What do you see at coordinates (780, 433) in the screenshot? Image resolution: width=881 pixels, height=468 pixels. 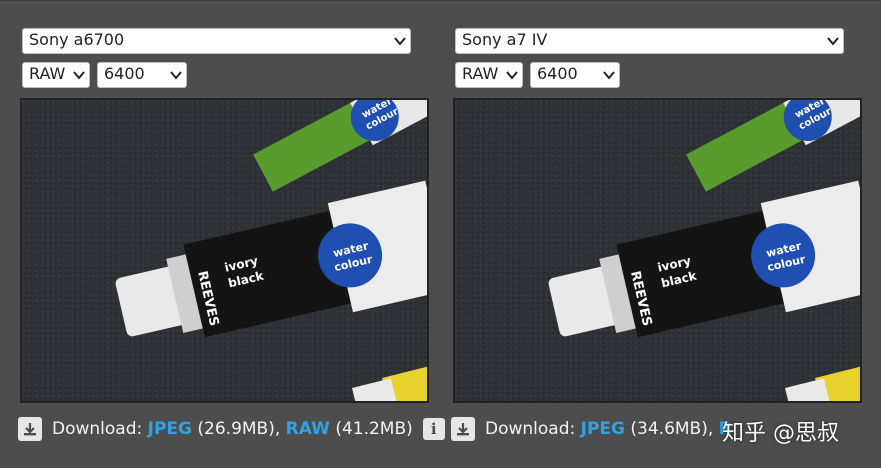 I see `watermark-text: 知乎 @思叔` at bounding box center [780, 433].